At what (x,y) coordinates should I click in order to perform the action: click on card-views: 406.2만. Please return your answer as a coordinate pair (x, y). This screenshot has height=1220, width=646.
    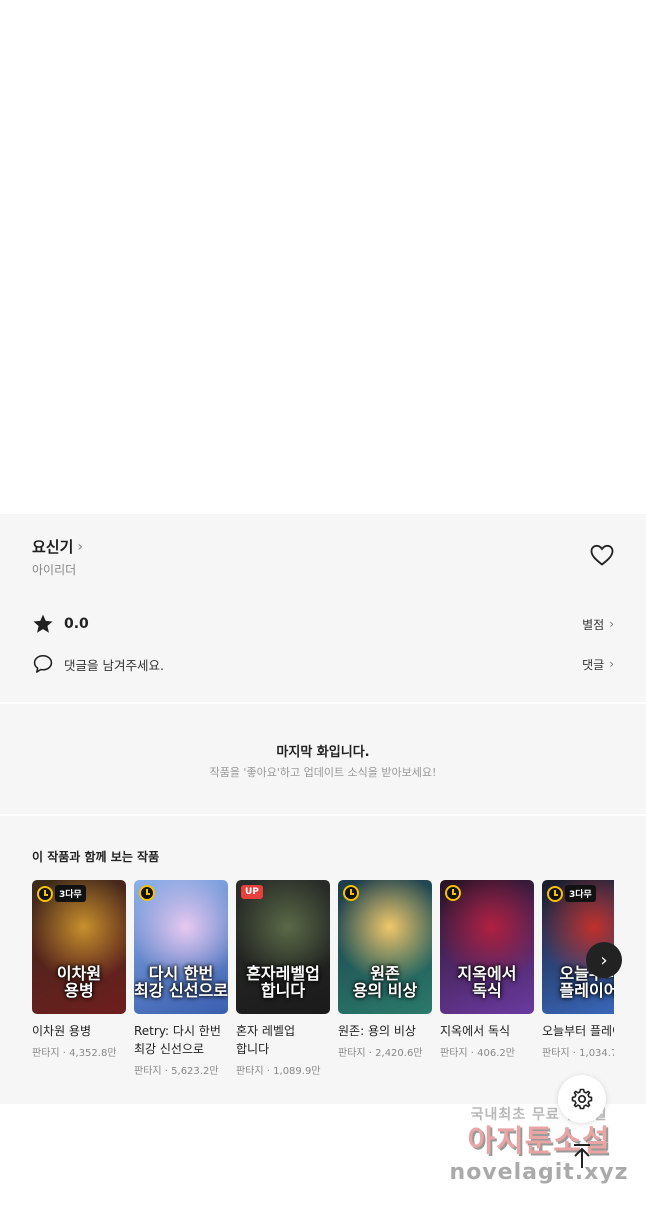
    Looking at the image, I should click on (496, 1053).